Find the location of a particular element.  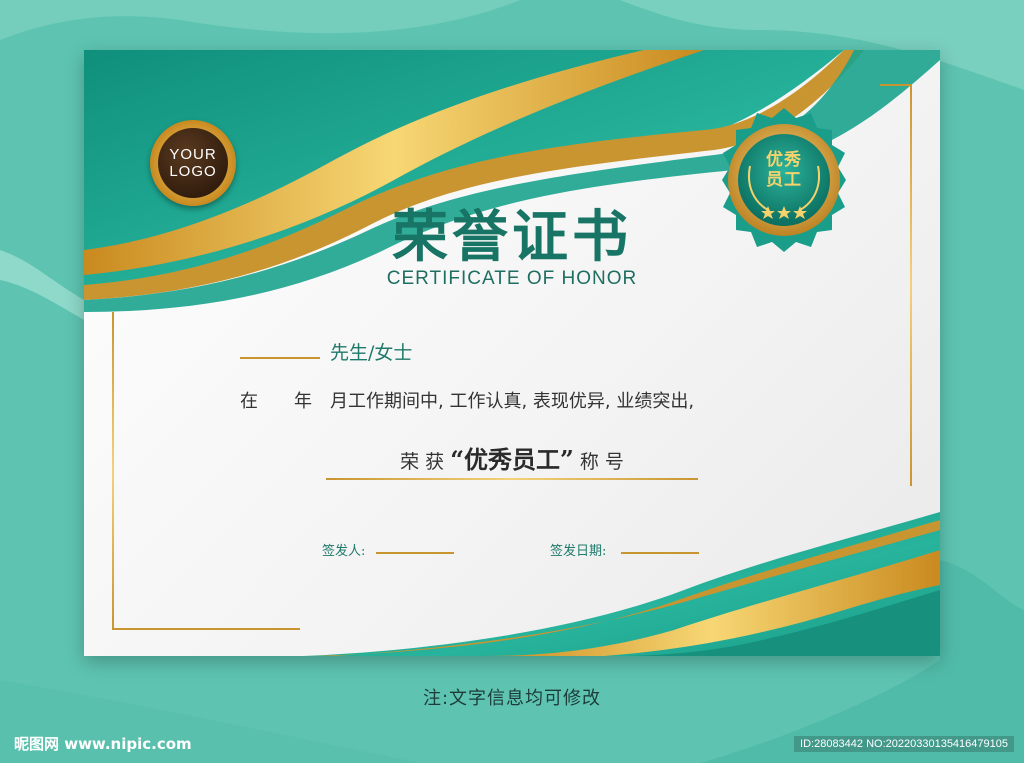

honor-line: 荣 获 “优秀员工” 称 号 is located at coordinates (512, 457).